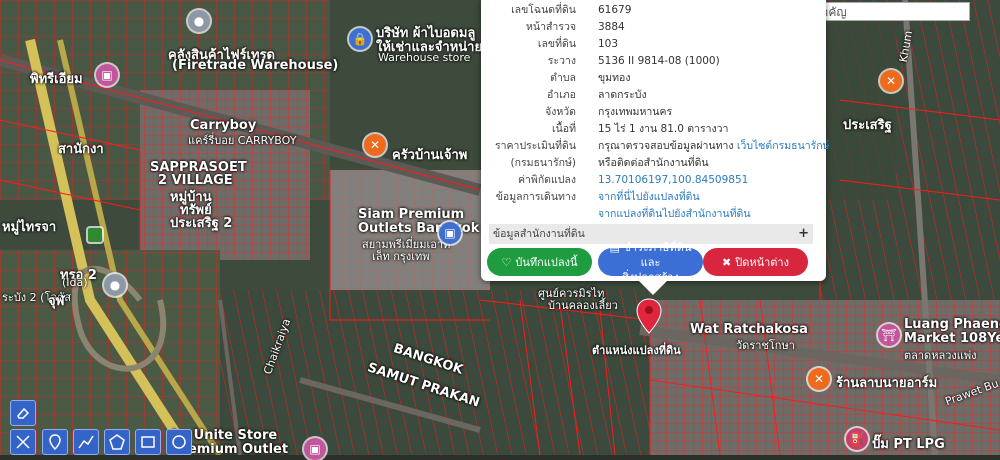  Describe the element at coordinates (622, 95) in the screenshot. I see `info-value: ลาดกระบัง` at that location.